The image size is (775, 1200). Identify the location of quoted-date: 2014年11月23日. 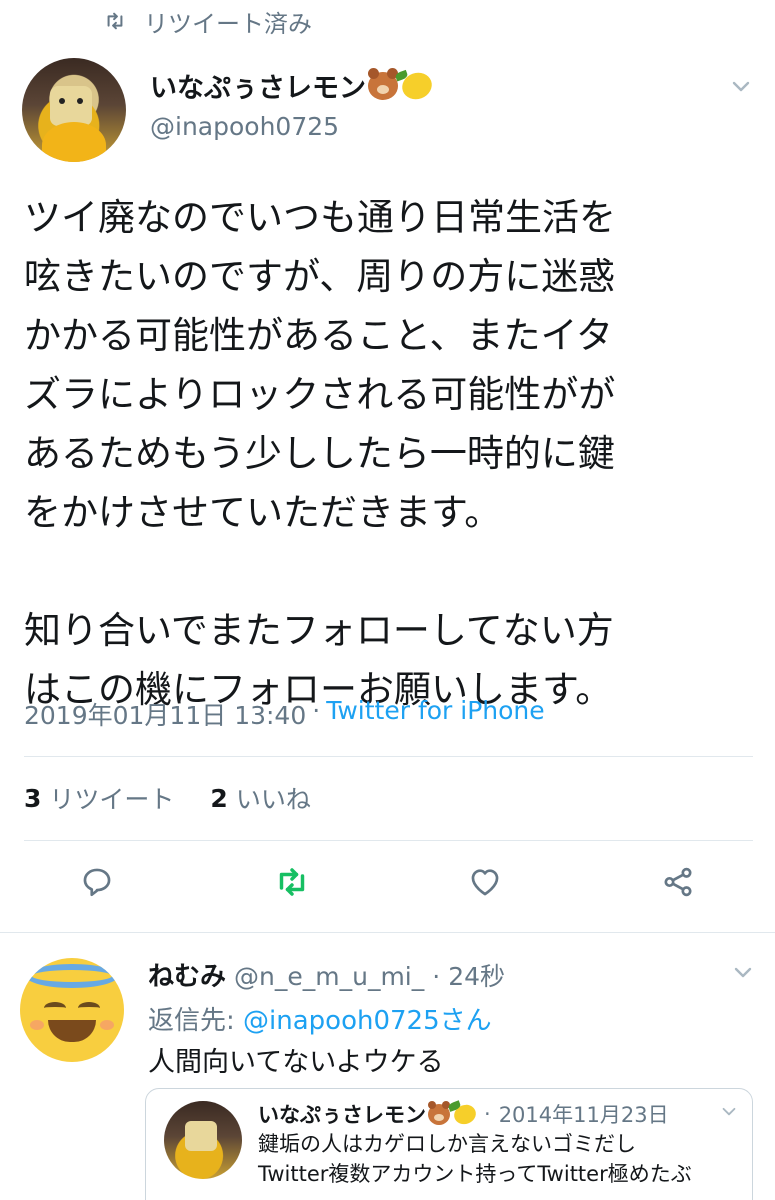
(583, 1115).